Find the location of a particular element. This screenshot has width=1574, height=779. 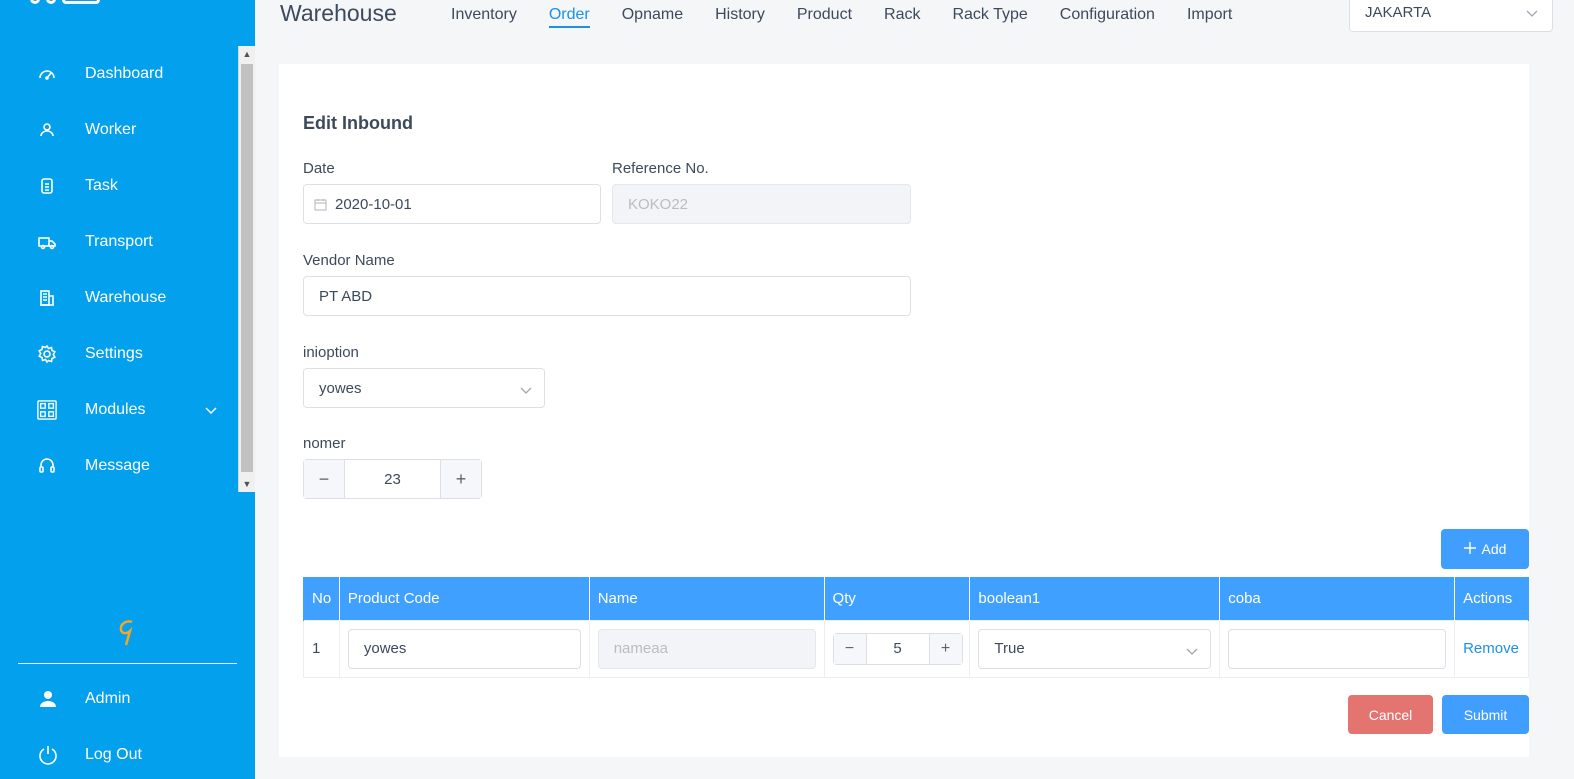

boolean1-value: True is located at coordinates (1009, 648).